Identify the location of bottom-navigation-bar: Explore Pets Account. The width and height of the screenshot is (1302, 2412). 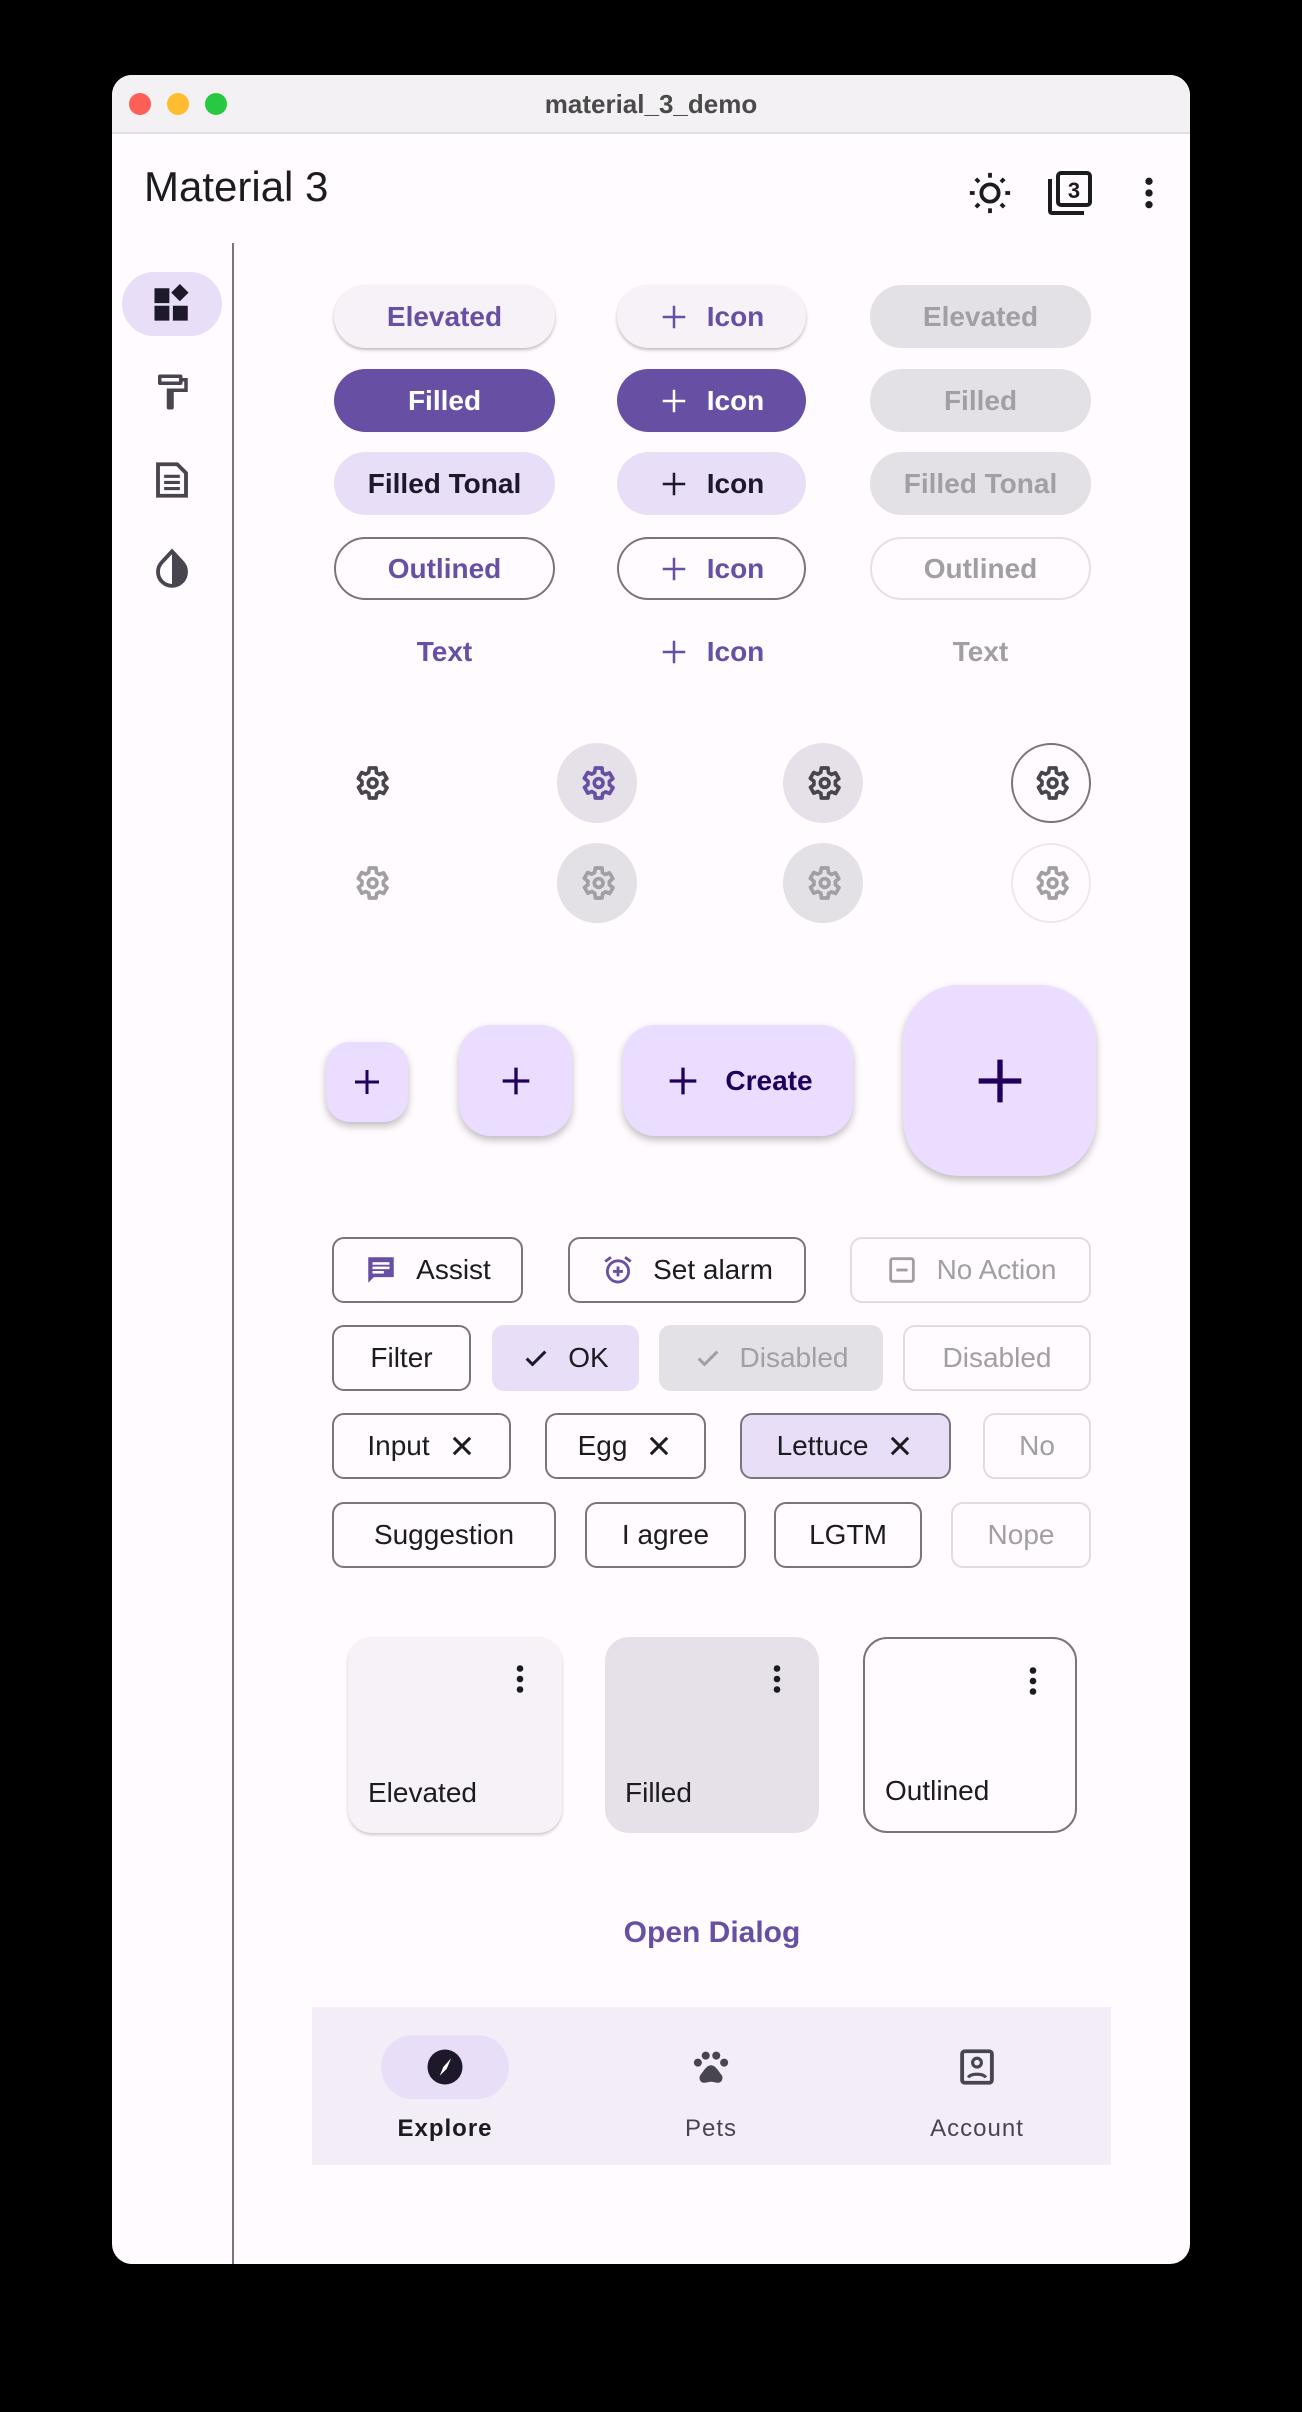
(711, 2086).